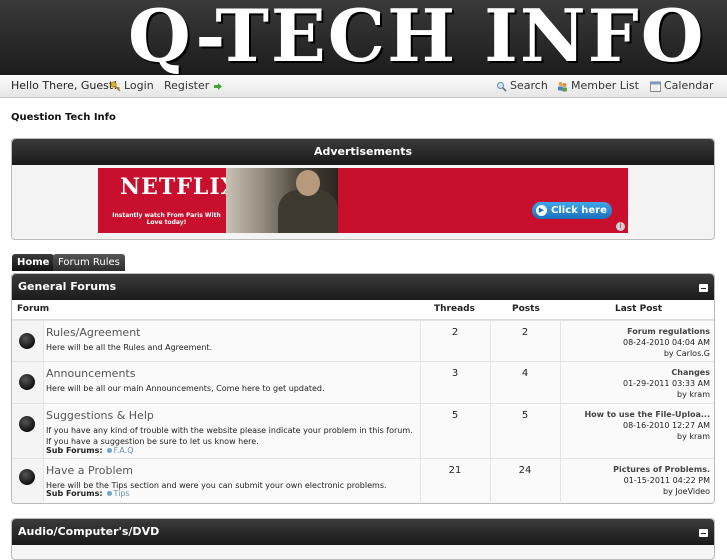 The height and width of the screenshot is (560, 727). Describe the element at coordinates (529, 86) in the screenshot. I see `search-label: Search` at that location.